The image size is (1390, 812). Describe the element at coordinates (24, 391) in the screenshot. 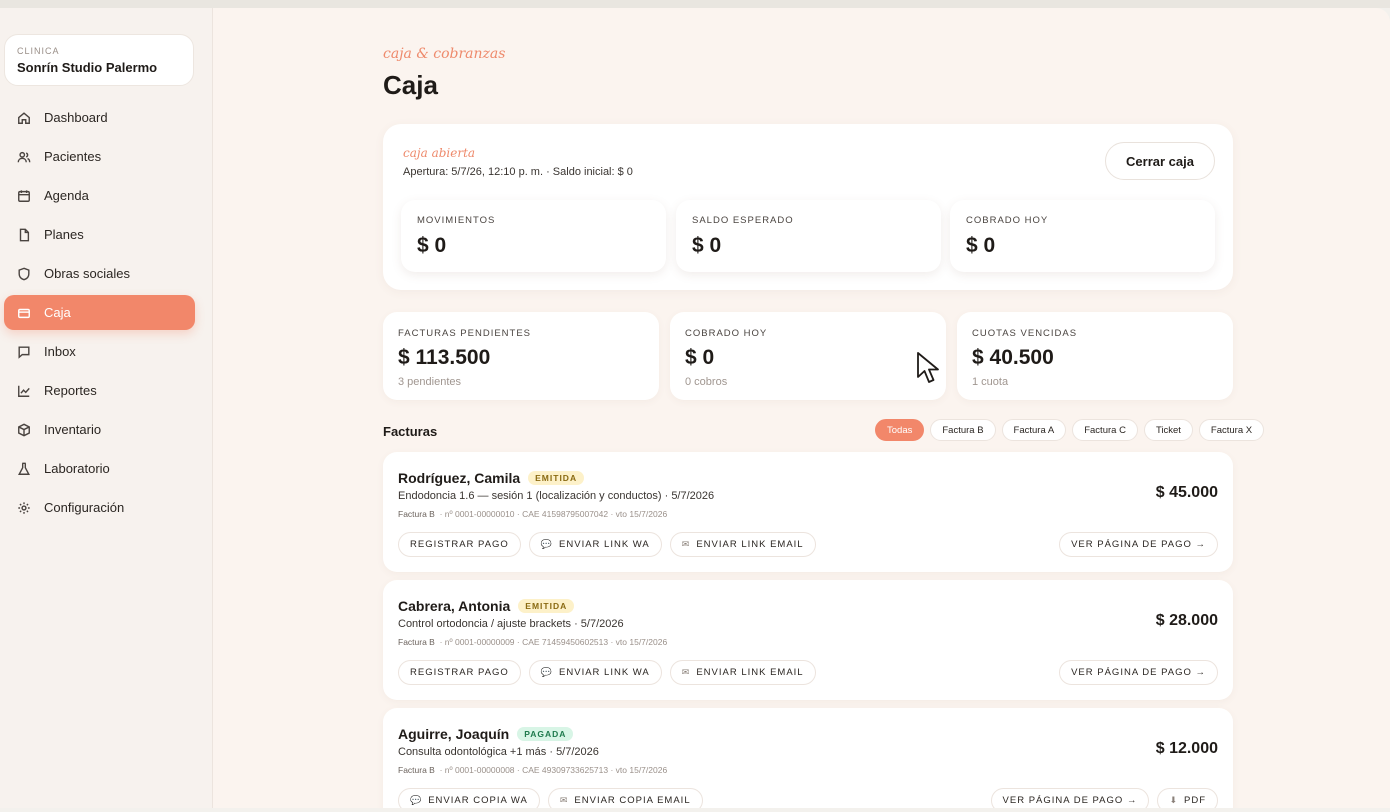

I see `chart-icon` at that location.